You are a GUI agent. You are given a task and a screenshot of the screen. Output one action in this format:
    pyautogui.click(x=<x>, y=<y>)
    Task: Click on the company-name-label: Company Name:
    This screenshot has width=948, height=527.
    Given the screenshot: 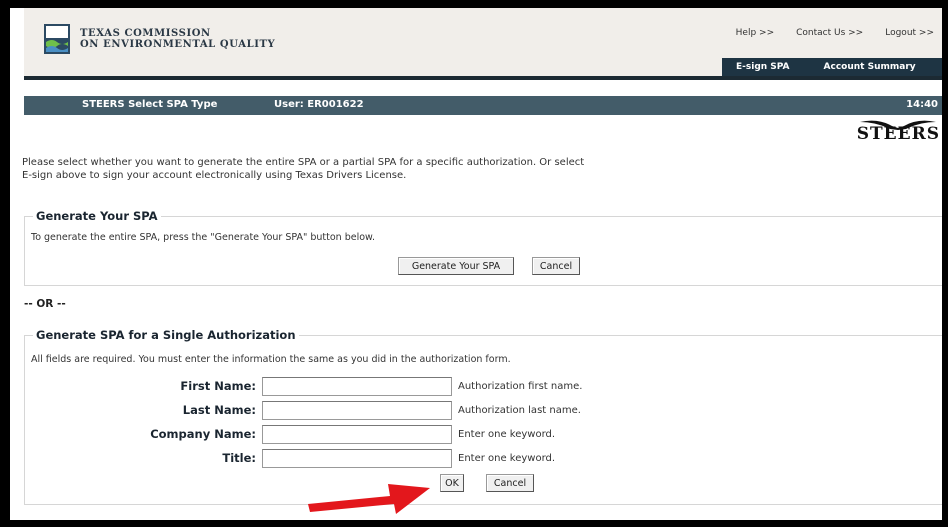 What is the action you would take?
    pyautogui.click(x=203, y=434)
    